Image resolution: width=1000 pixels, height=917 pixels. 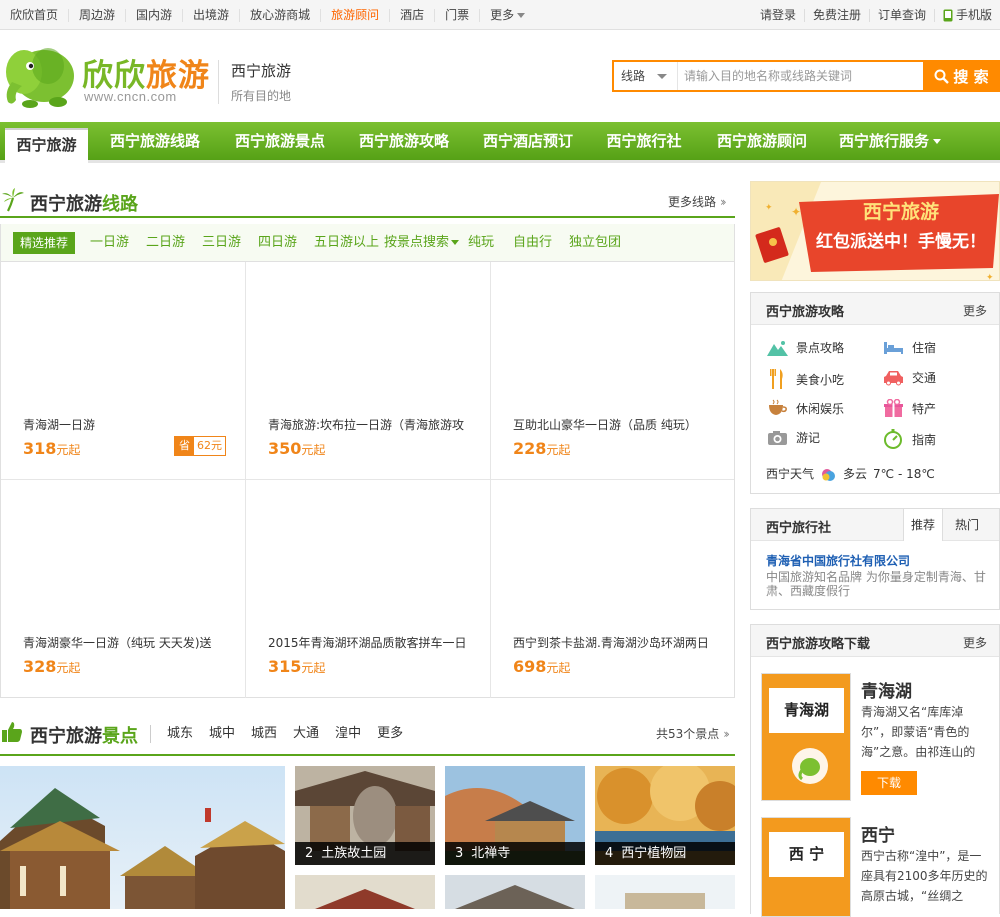 What do you see at coordinates (654, 853) in the screenshot?
I see `spot-name: 西宁植物园` at bounding box center [654, 853].